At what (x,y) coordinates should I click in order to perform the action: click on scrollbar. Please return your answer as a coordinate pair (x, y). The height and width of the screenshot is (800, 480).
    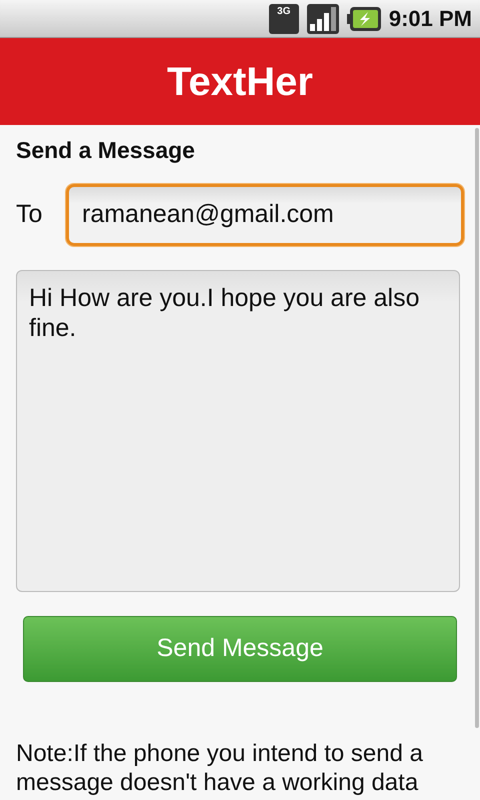
    Looking at the image, I should click on (477, 428).